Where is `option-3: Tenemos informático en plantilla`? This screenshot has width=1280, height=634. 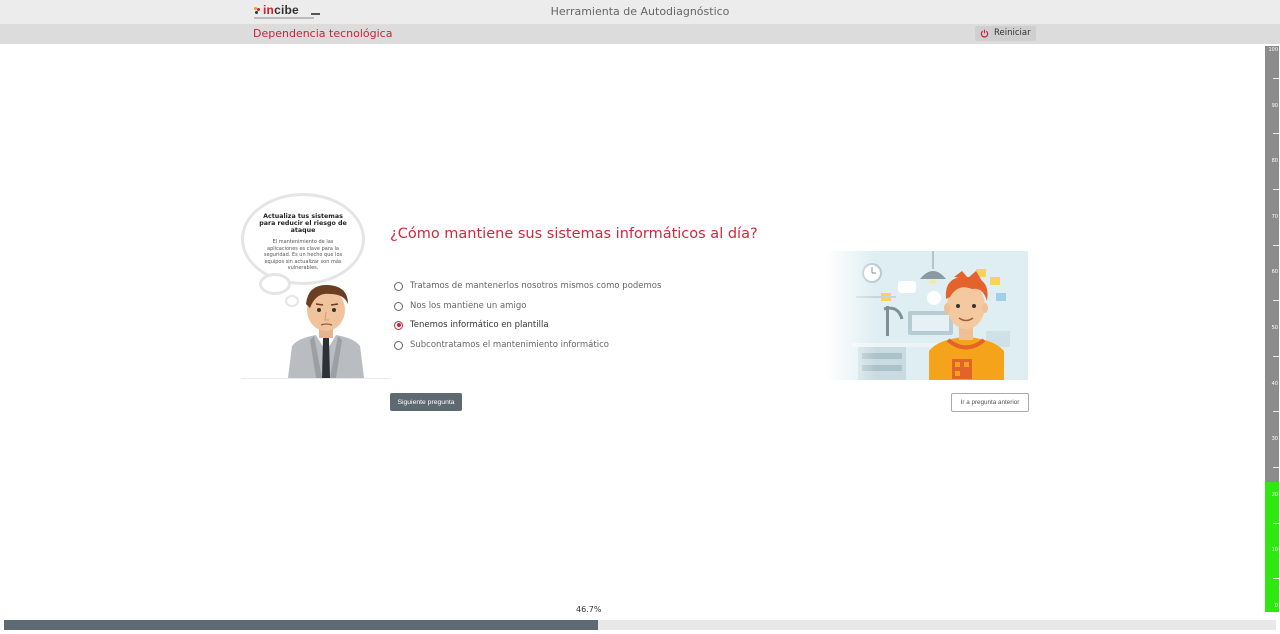
option-3: Tenemos informático en plantilla is located at coordinates (471, 325).